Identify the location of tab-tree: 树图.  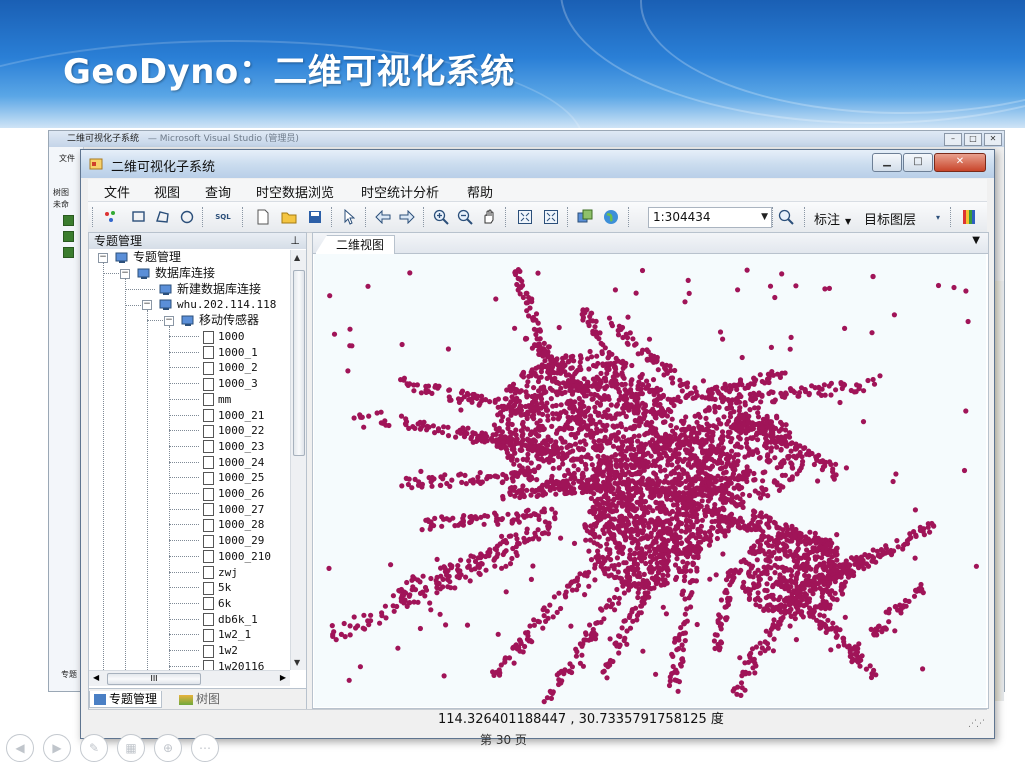
(199, 699).